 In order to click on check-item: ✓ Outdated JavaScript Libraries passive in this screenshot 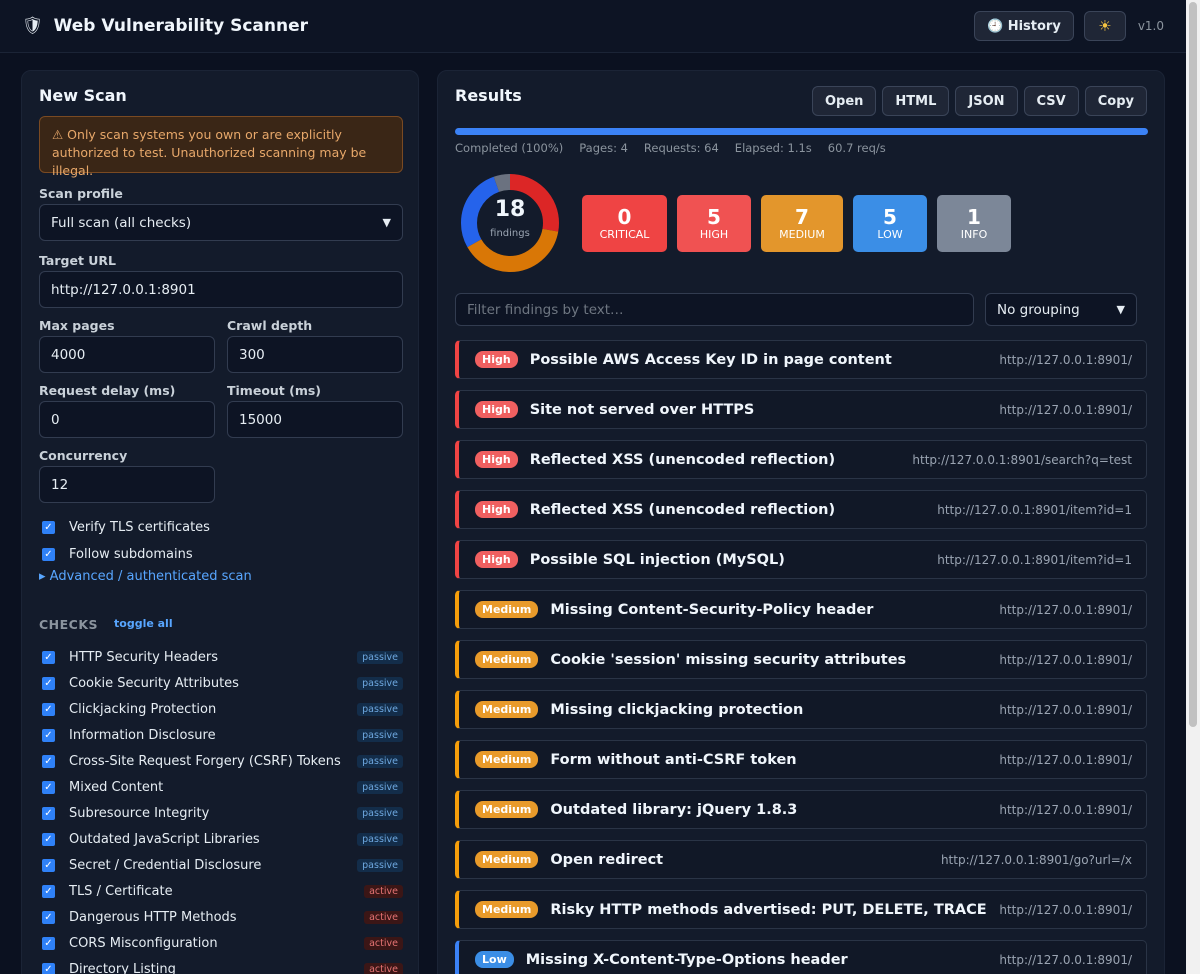, I will do `click(222, 839)`.